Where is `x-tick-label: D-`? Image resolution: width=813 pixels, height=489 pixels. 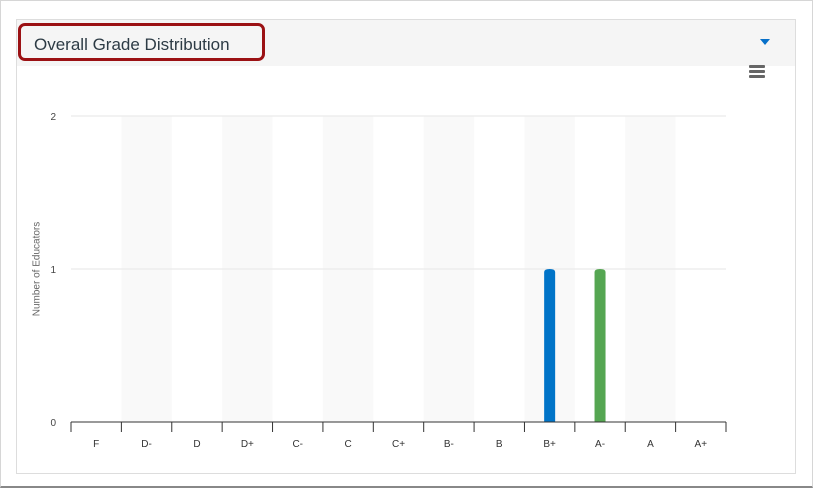 x-tick-label: D- is located at coordinates (146, 444).